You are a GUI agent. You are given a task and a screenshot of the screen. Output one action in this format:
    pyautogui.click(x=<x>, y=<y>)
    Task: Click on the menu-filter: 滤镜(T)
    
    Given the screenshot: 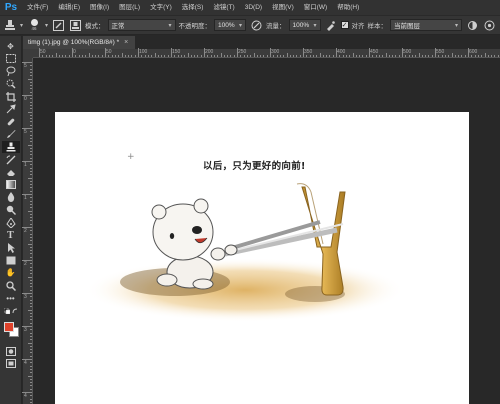 What is the action you would take?
    pyautogui.click(x=223, y=7)
    